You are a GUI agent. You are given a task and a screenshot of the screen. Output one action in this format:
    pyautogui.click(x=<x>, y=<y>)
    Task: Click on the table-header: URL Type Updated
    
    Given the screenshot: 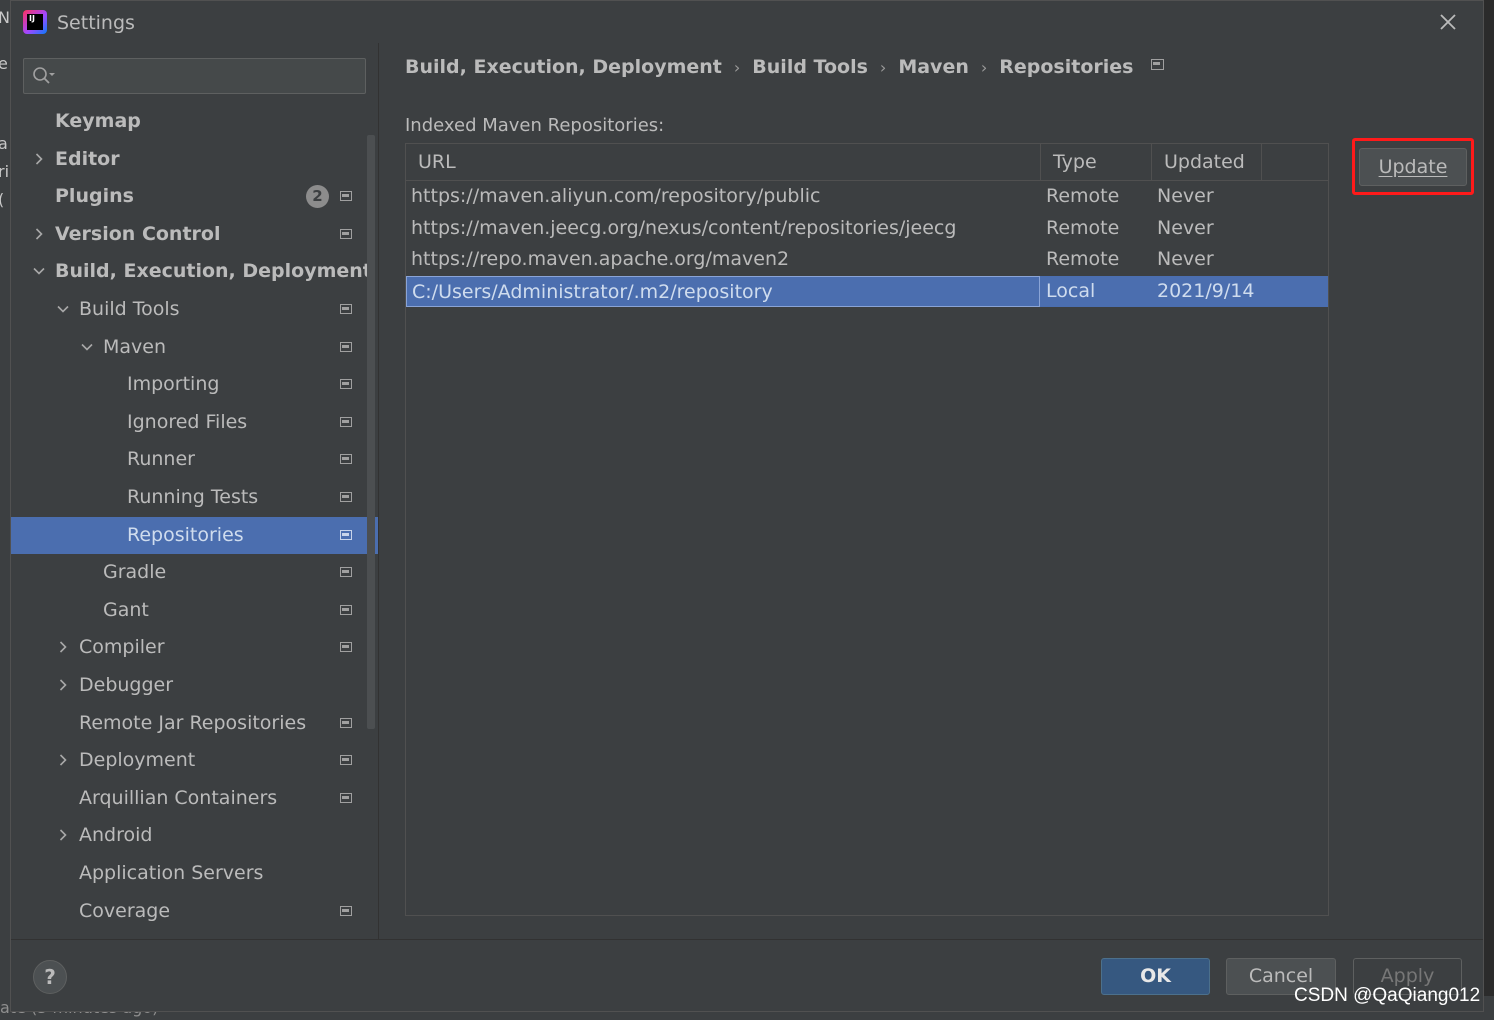 What is the action you would take?
    pyautogui.click(x=867, y=162)
    